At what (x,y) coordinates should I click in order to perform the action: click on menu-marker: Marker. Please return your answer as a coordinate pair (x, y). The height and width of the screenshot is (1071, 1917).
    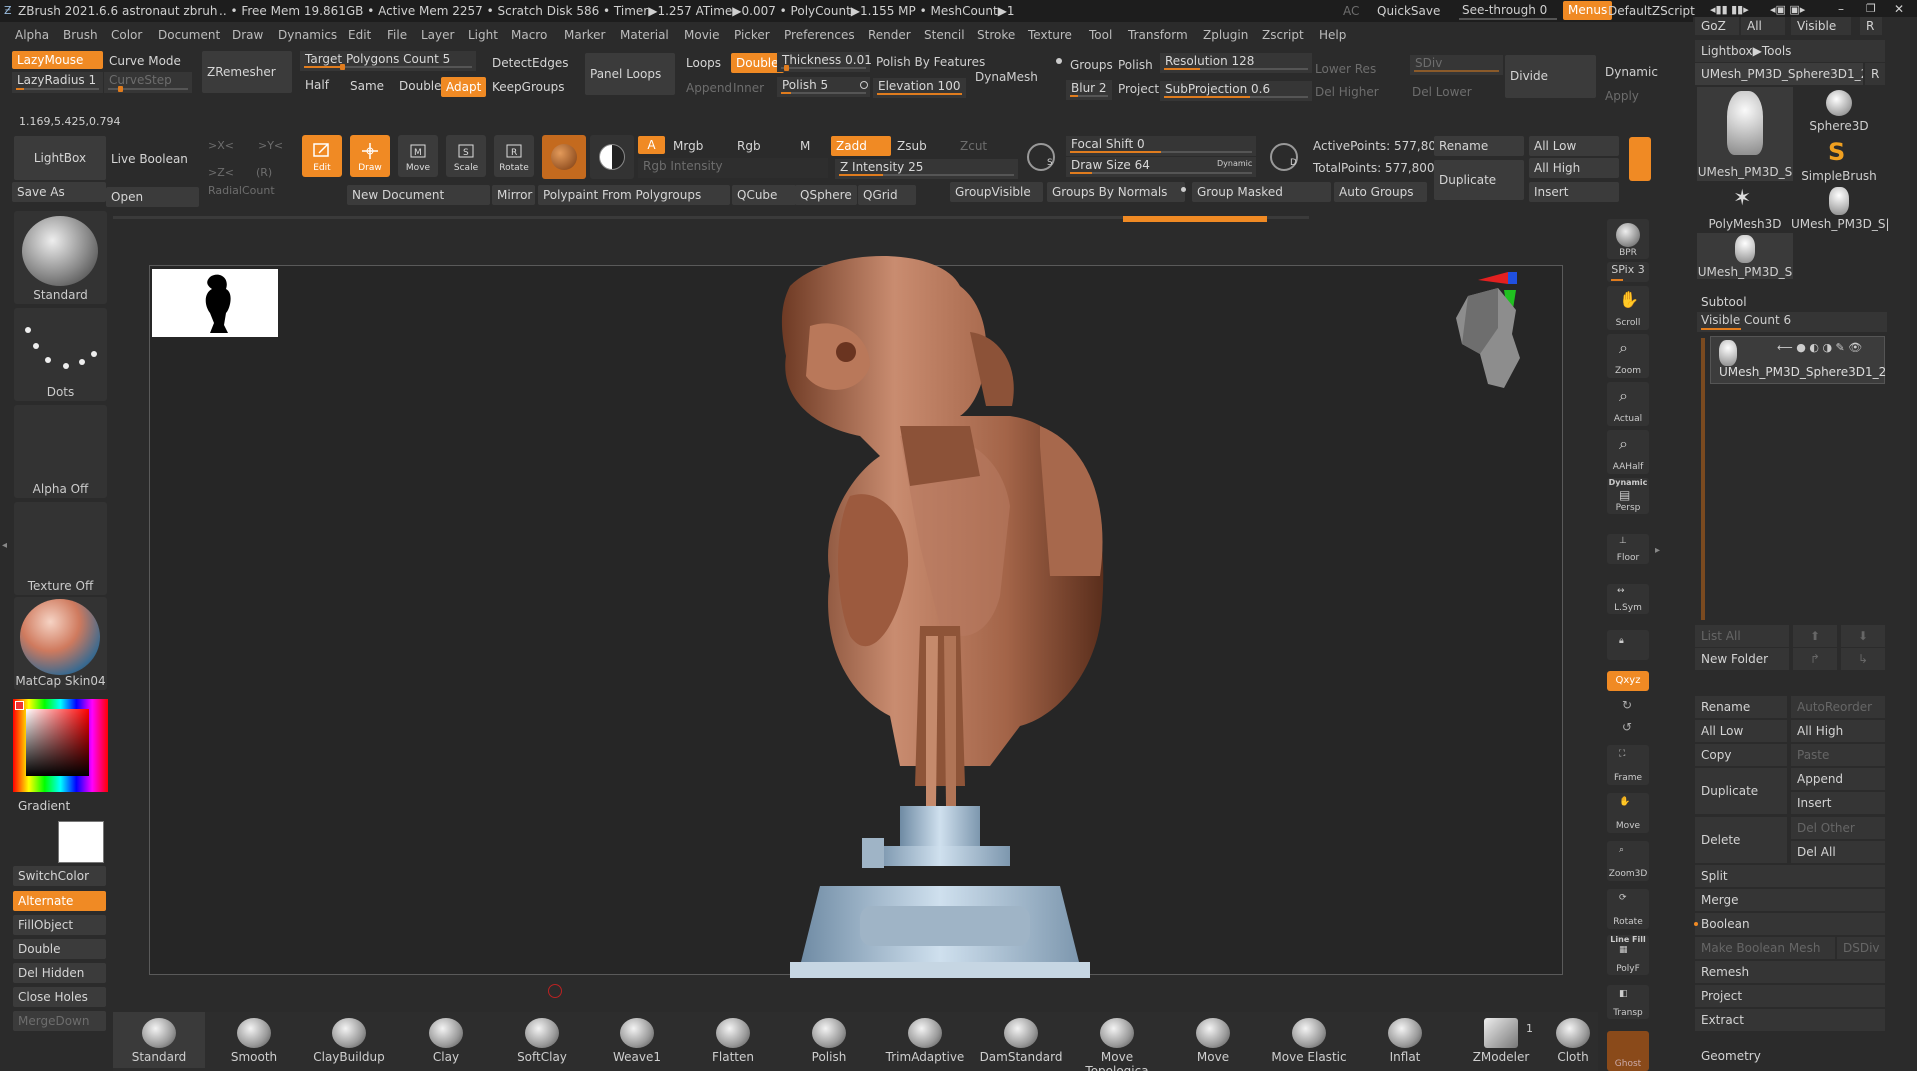
    Looking at the image, I should click on (584, 35).